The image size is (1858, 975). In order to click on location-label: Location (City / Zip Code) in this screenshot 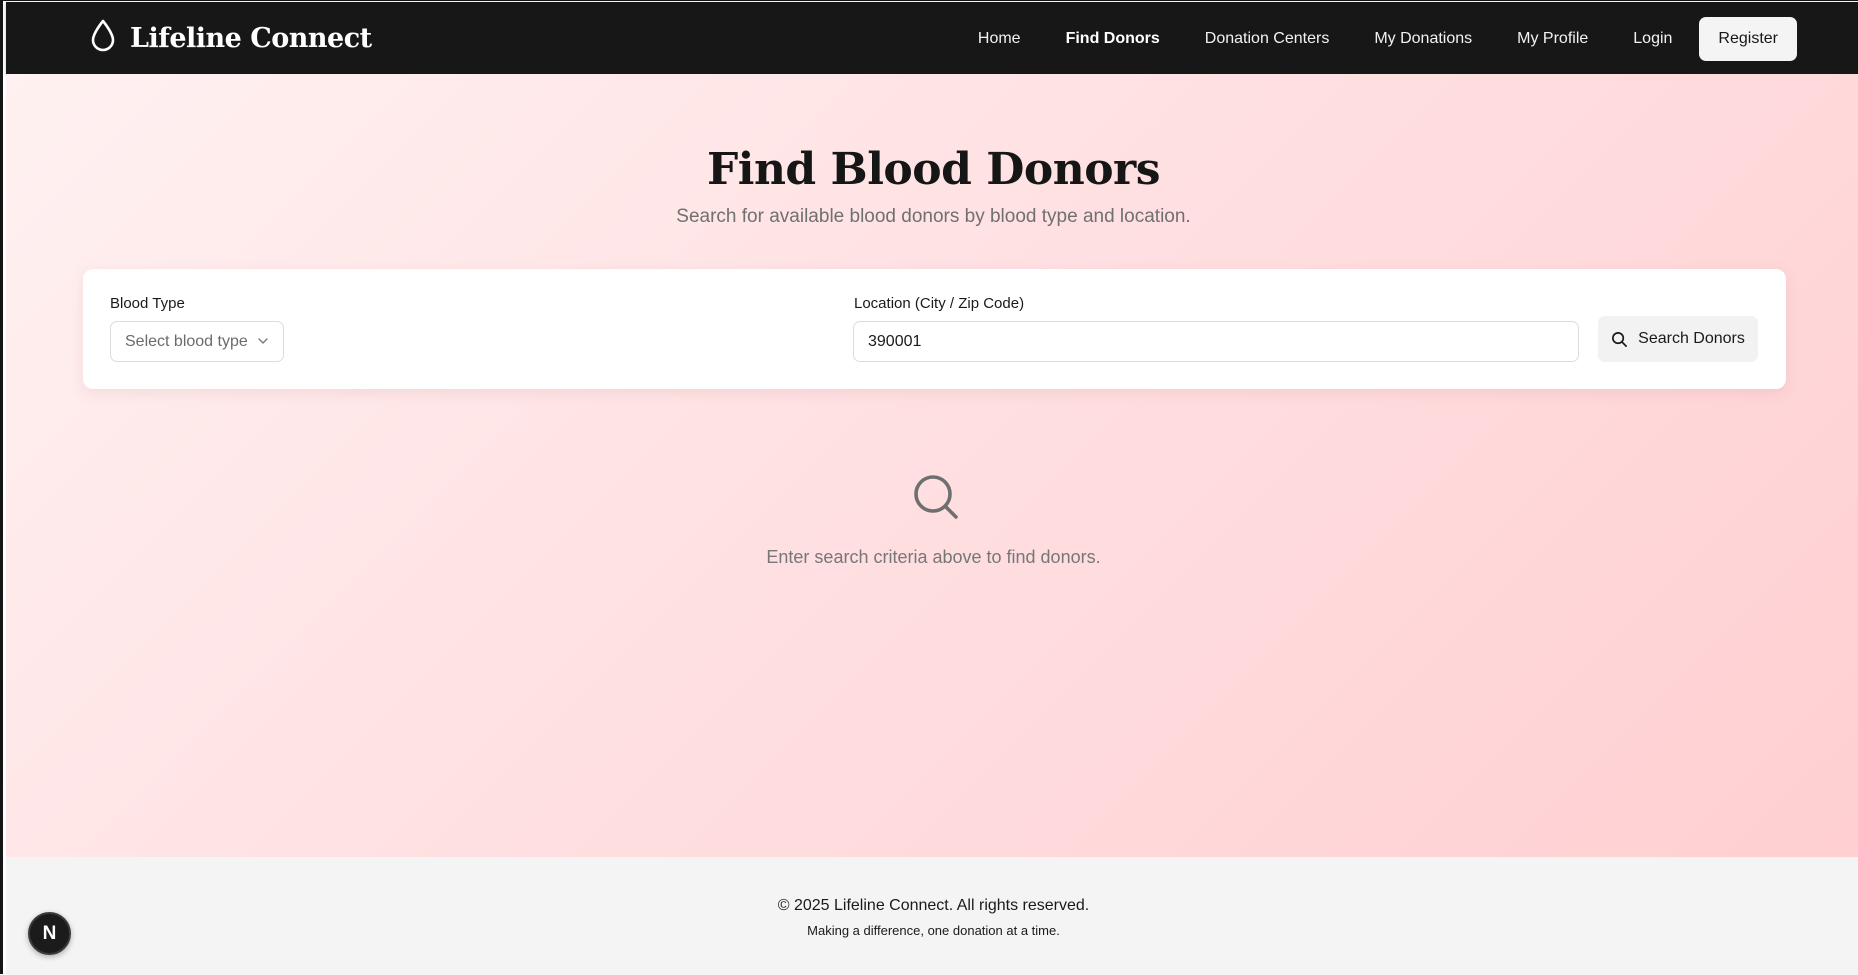, I will do `click(939, 303)`.